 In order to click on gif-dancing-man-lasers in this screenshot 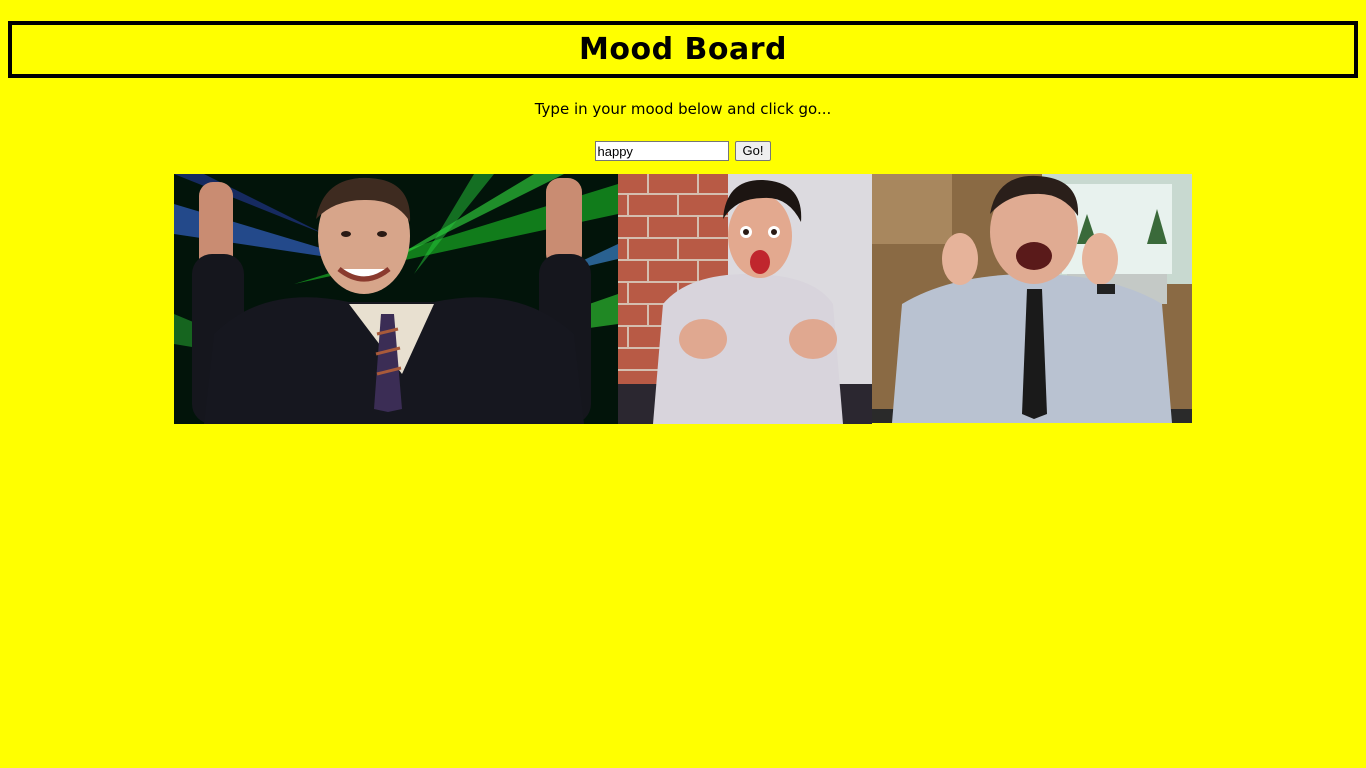, I will do `click(396, 299)`.